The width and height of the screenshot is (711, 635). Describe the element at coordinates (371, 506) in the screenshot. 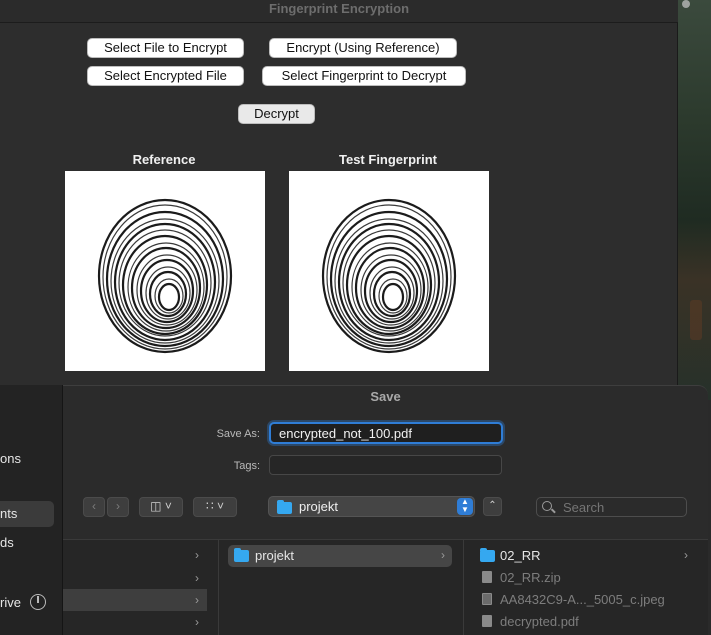

I see `location-select: projekt` at that location.